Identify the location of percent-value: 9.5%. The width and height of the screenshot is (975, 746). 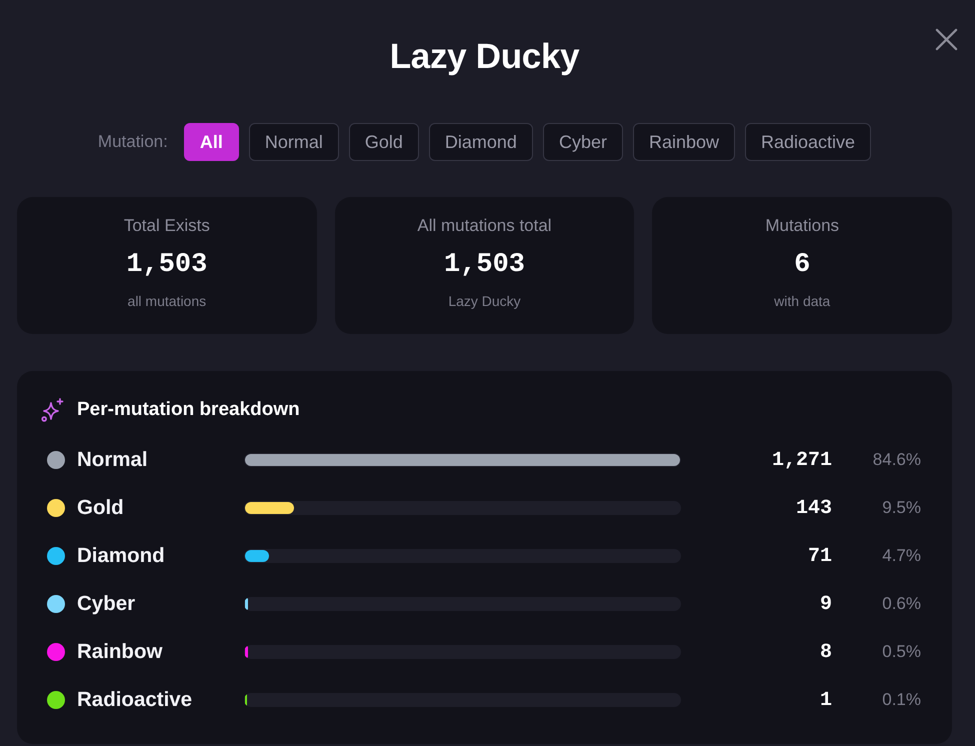
(901, 508).